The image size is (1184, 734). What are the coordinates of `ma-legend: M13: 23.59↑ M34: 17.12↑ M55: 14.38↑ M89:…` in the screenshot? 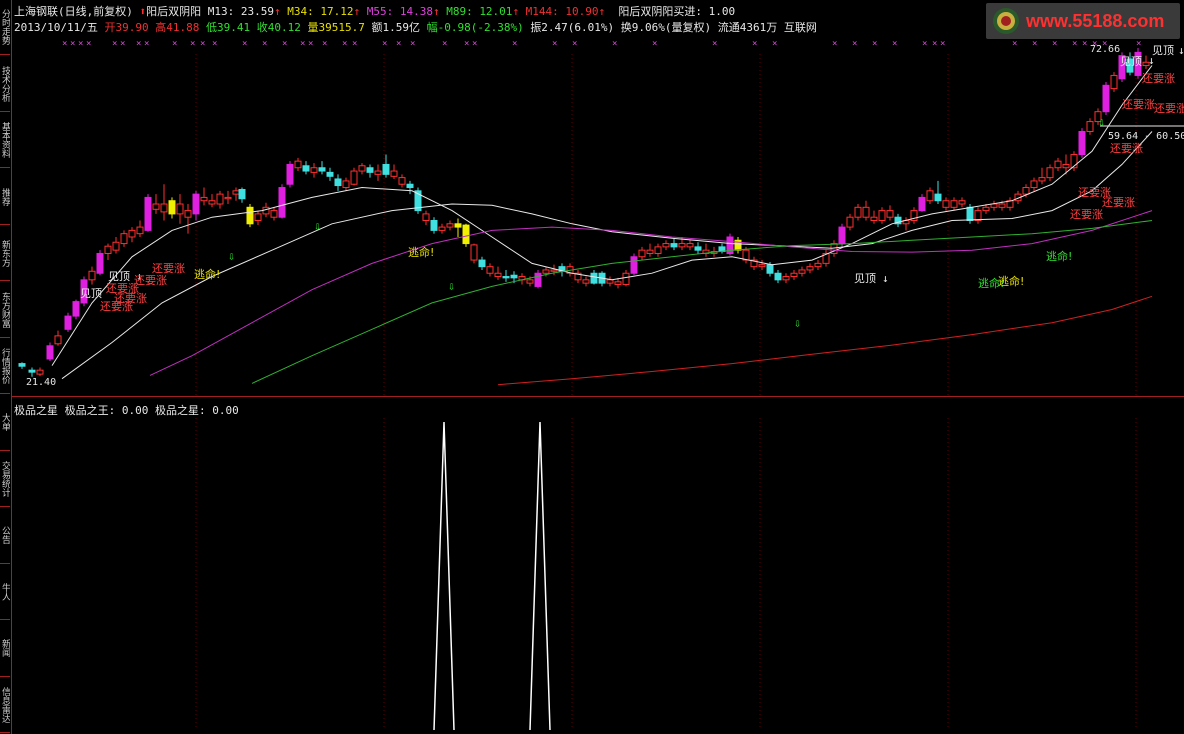 It's located at (406, 11).